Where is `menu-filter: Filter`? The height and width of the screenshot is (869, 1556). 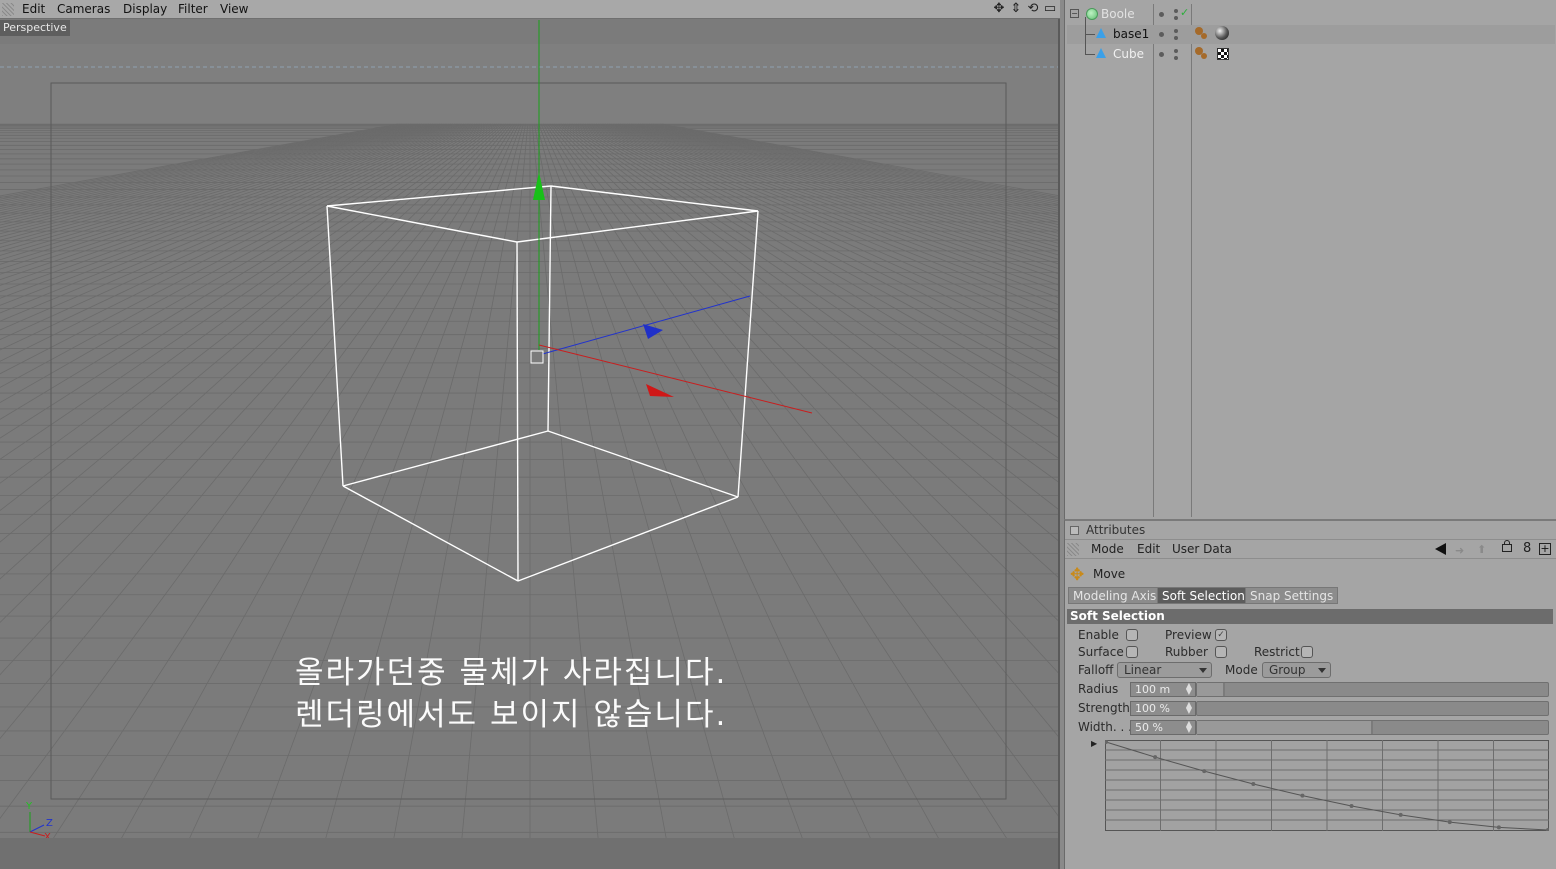 menu-filter: Filter is located at coordinates (193, 9).